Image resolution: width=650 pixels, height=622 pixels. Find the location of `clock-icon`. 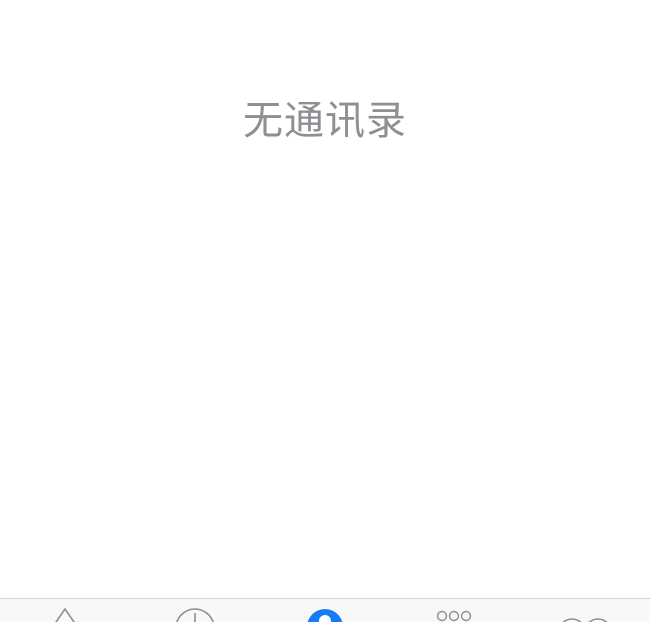

clock-icon is located at coordinates (195, 615).